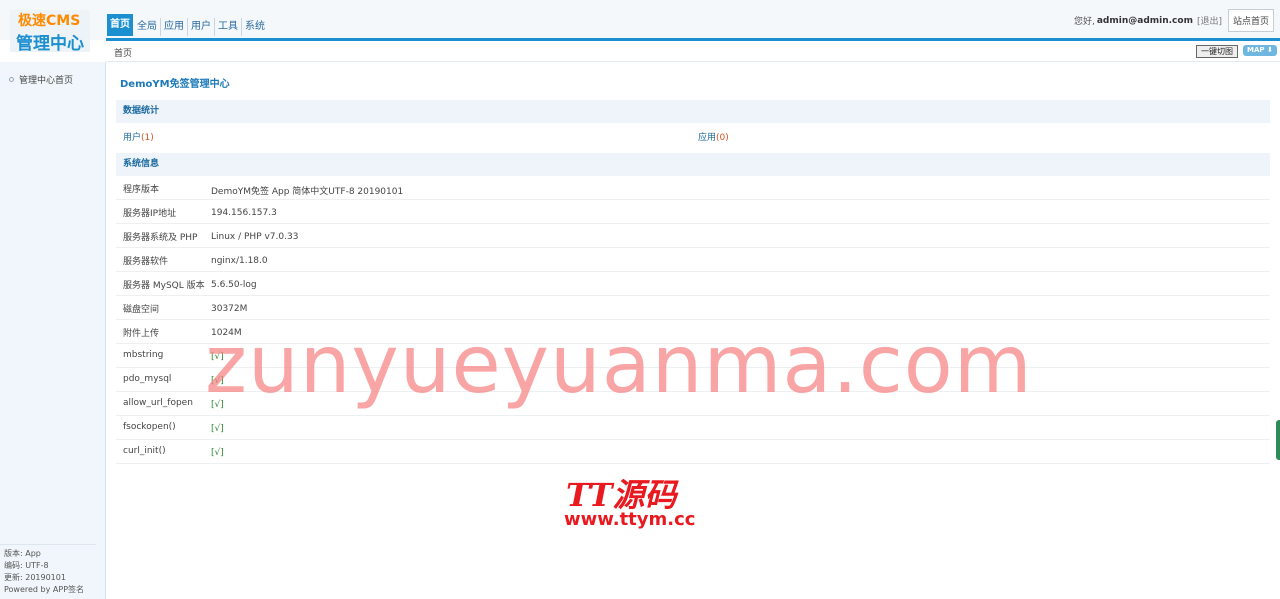 The height and width of the screenshot is (599, 1280). Describe the element at coordinates (150, 214) in the screenshot. I see `info-key: 服务器IP地址` at that location.